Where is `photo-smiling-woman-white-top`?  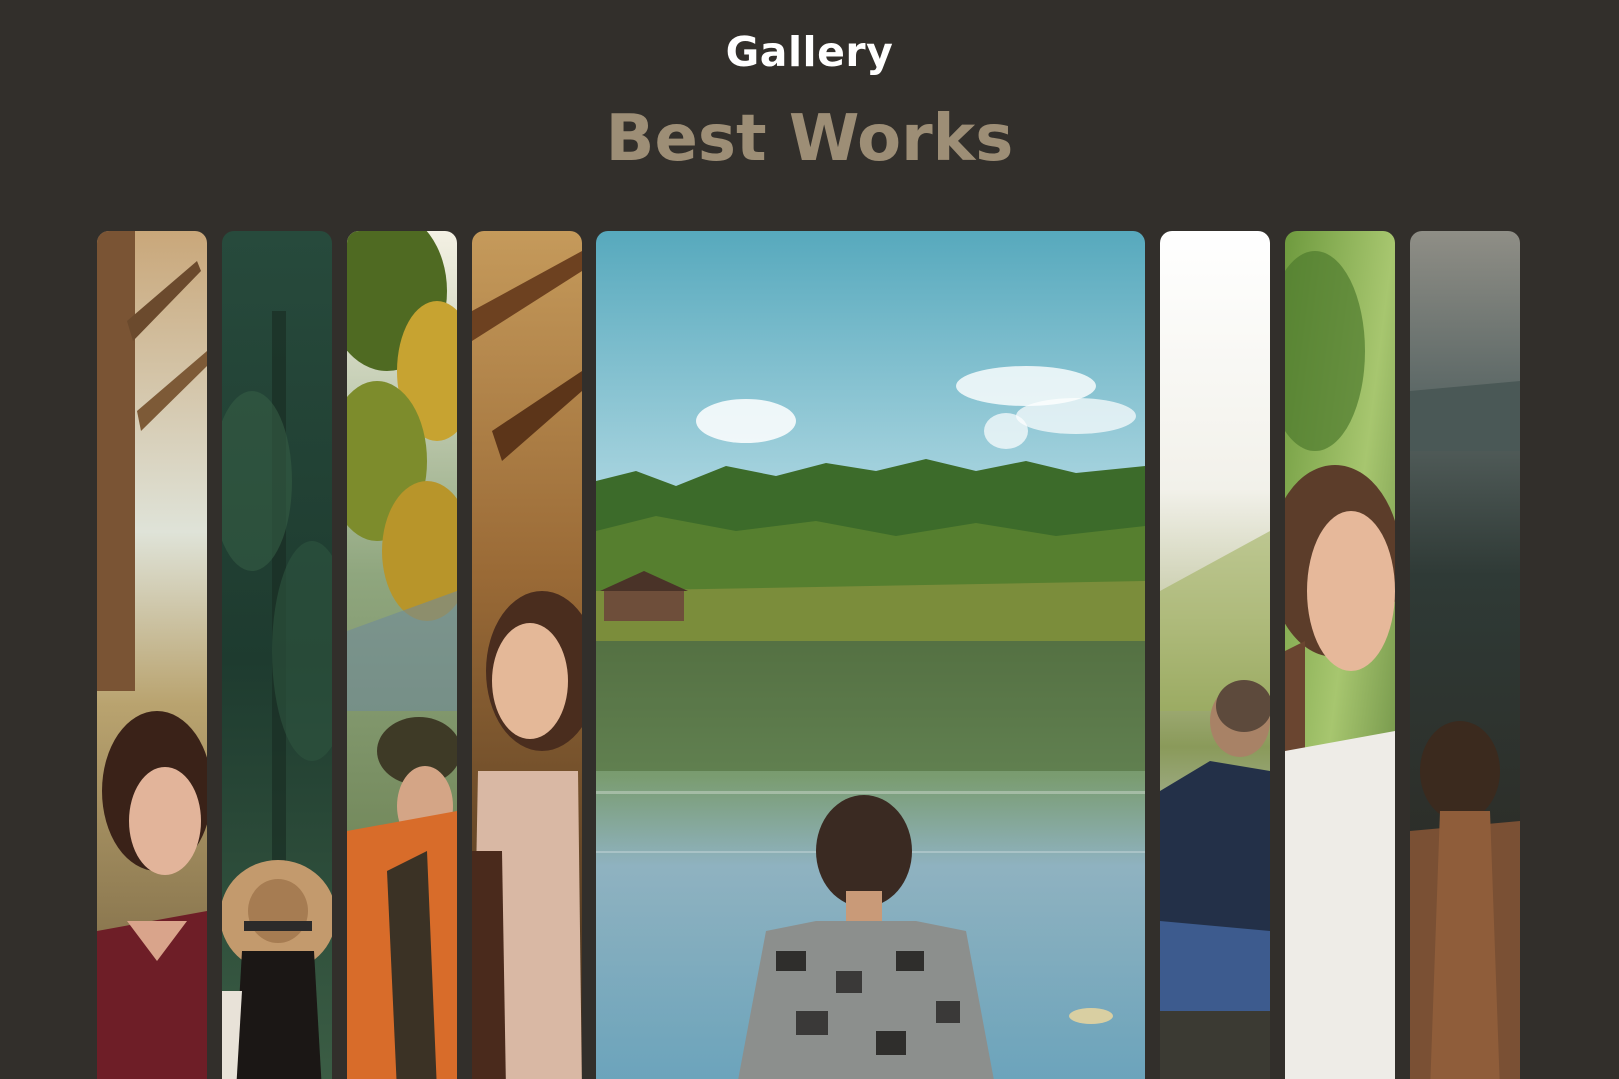
photo-smiling-woman-white-top is located at coordinates (1340, 655).